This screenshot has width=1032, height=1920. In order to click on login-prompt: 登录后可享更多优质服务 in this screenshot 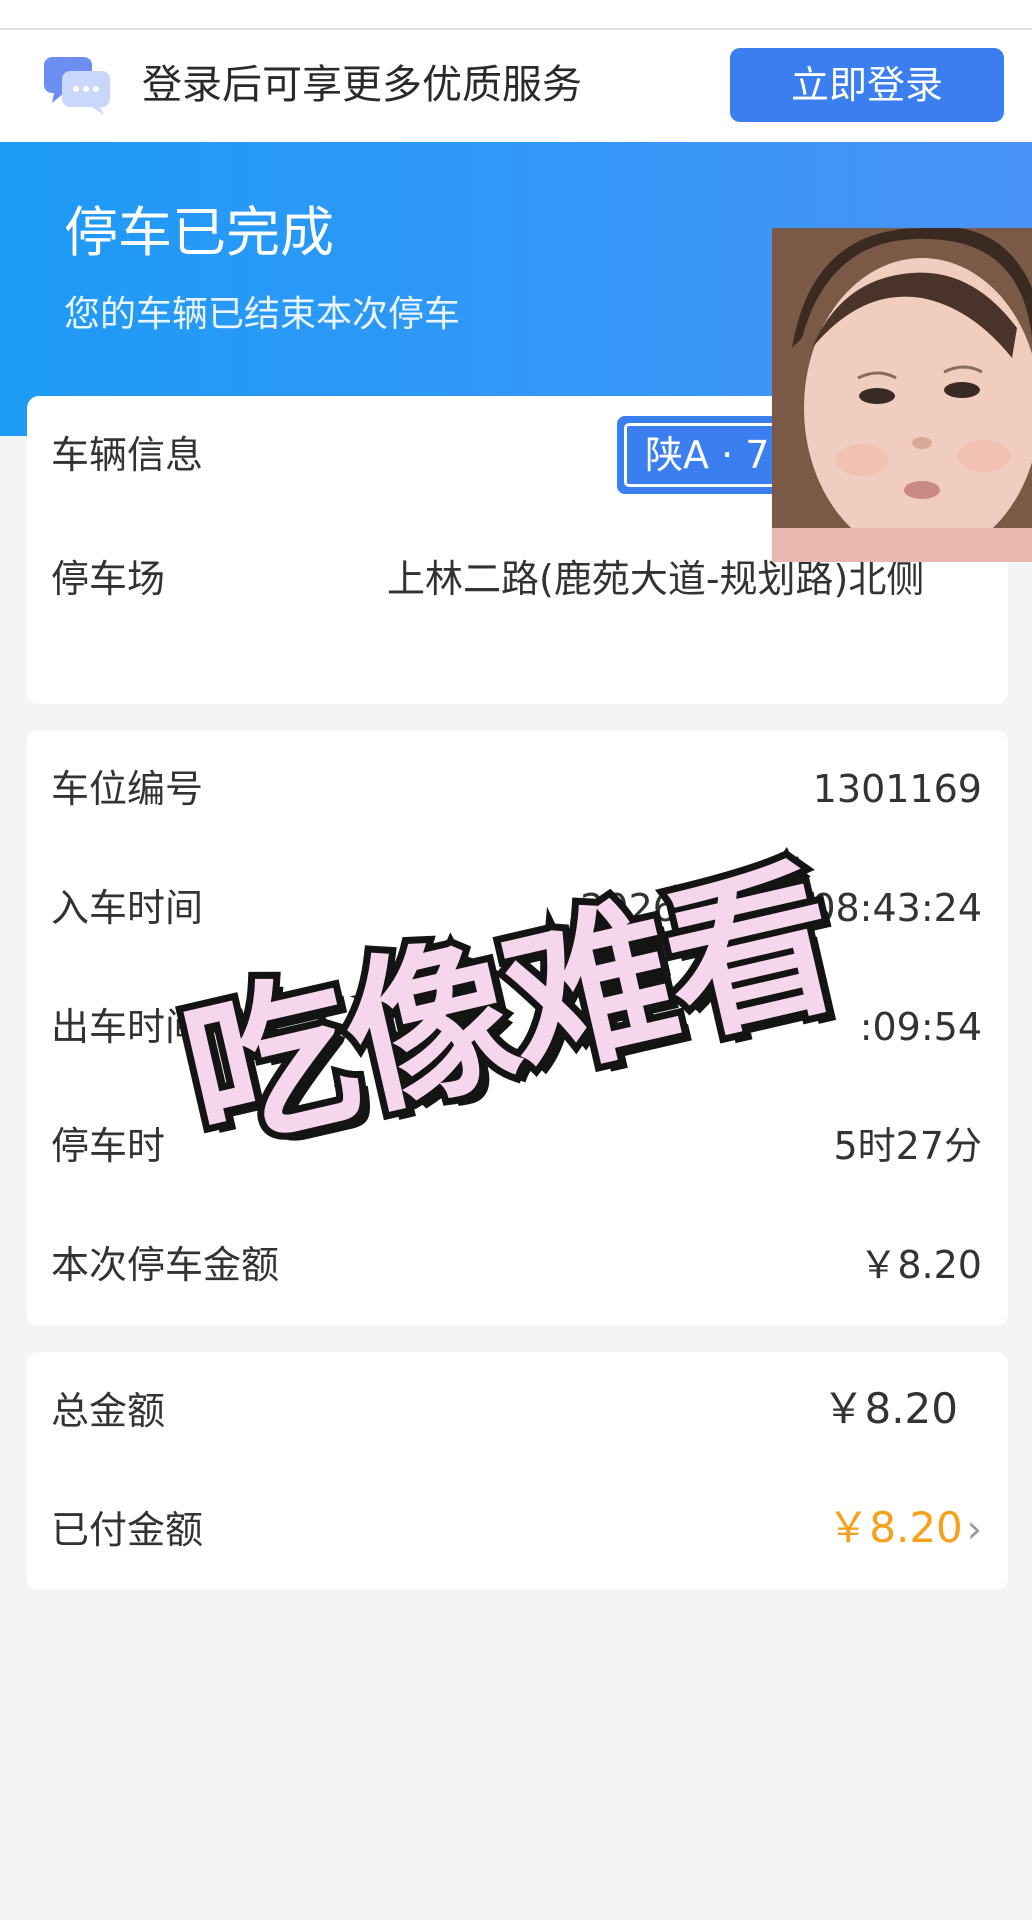, I will do `click(362, 85)`.